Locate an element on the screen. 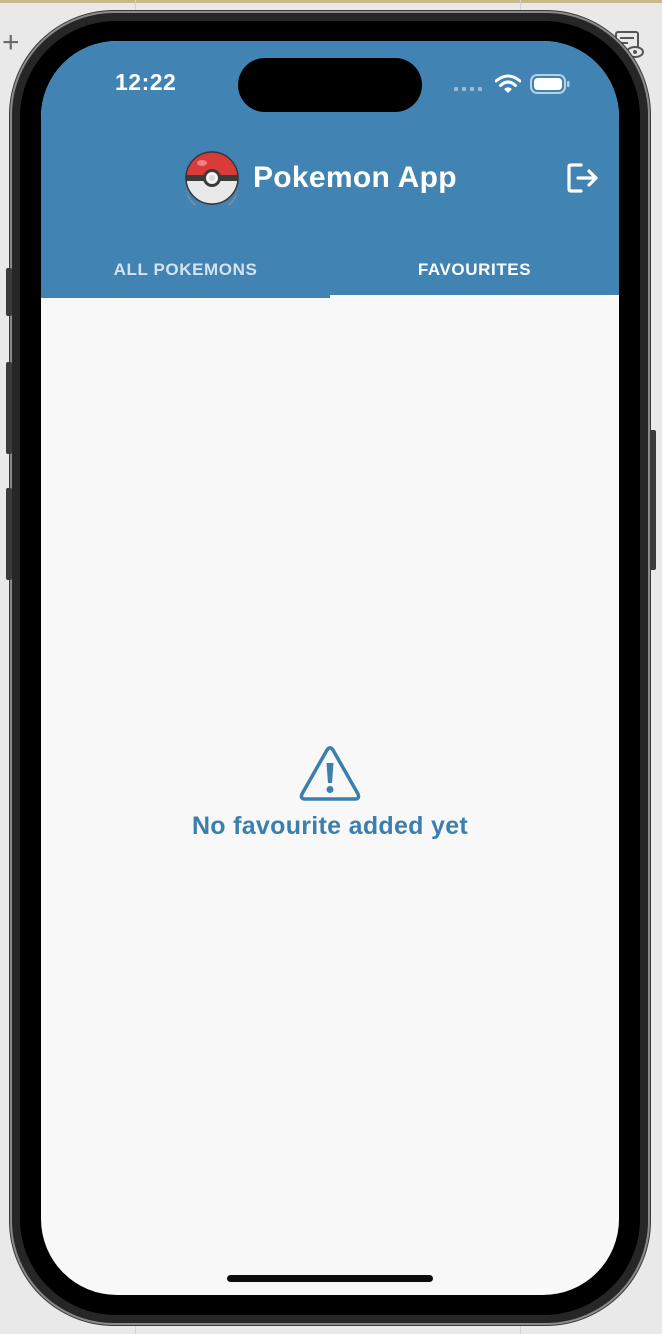  tab-all-pokemons: ALL POKEMONS is located at coordinates (185, 269).